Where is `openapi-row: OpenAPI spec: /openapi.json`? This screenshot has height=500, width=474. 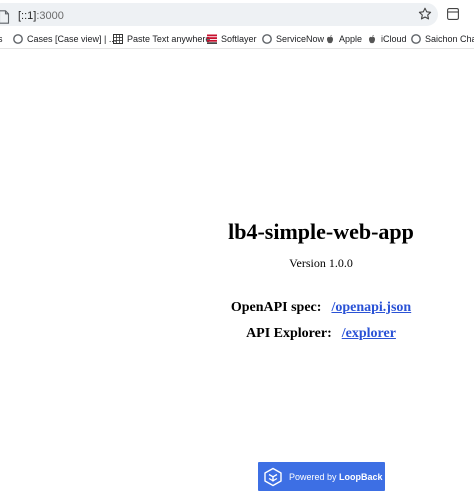 openapi-row: OpenAPI spec: /openapi.json is located at coordinates (237, 308).